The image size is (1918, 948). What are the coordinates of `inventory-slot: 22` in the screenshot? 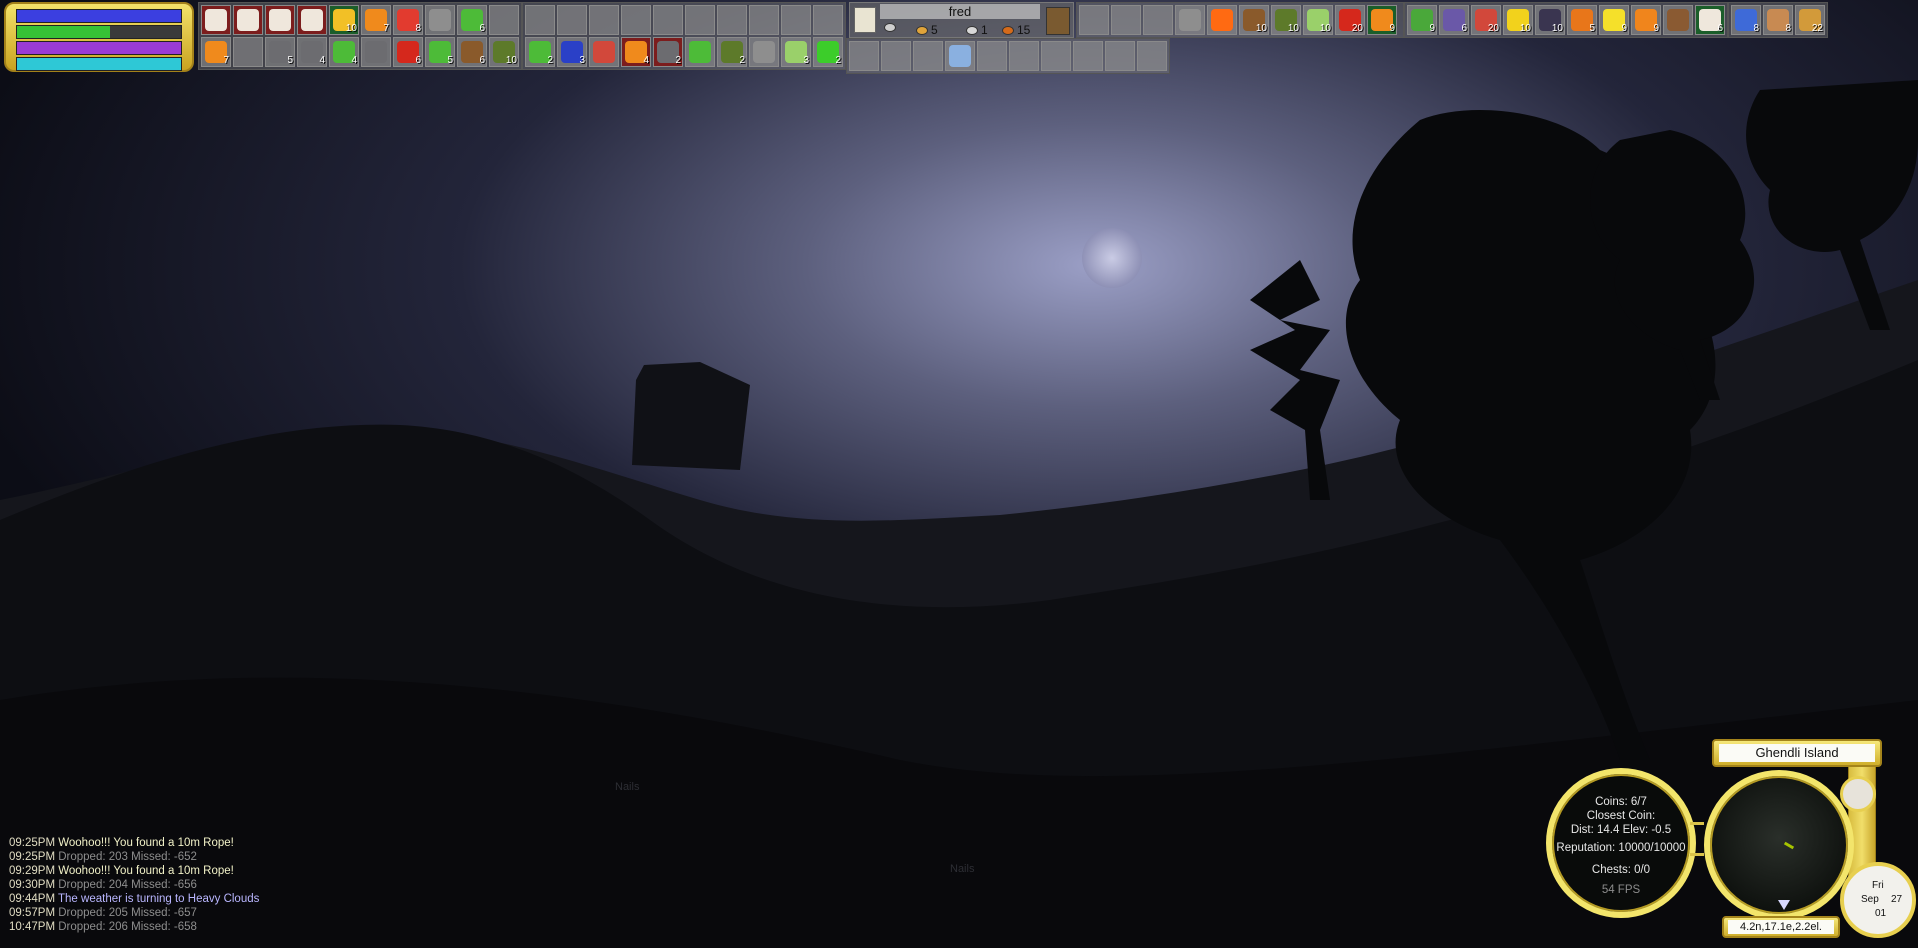 It's located at (1810, 20).